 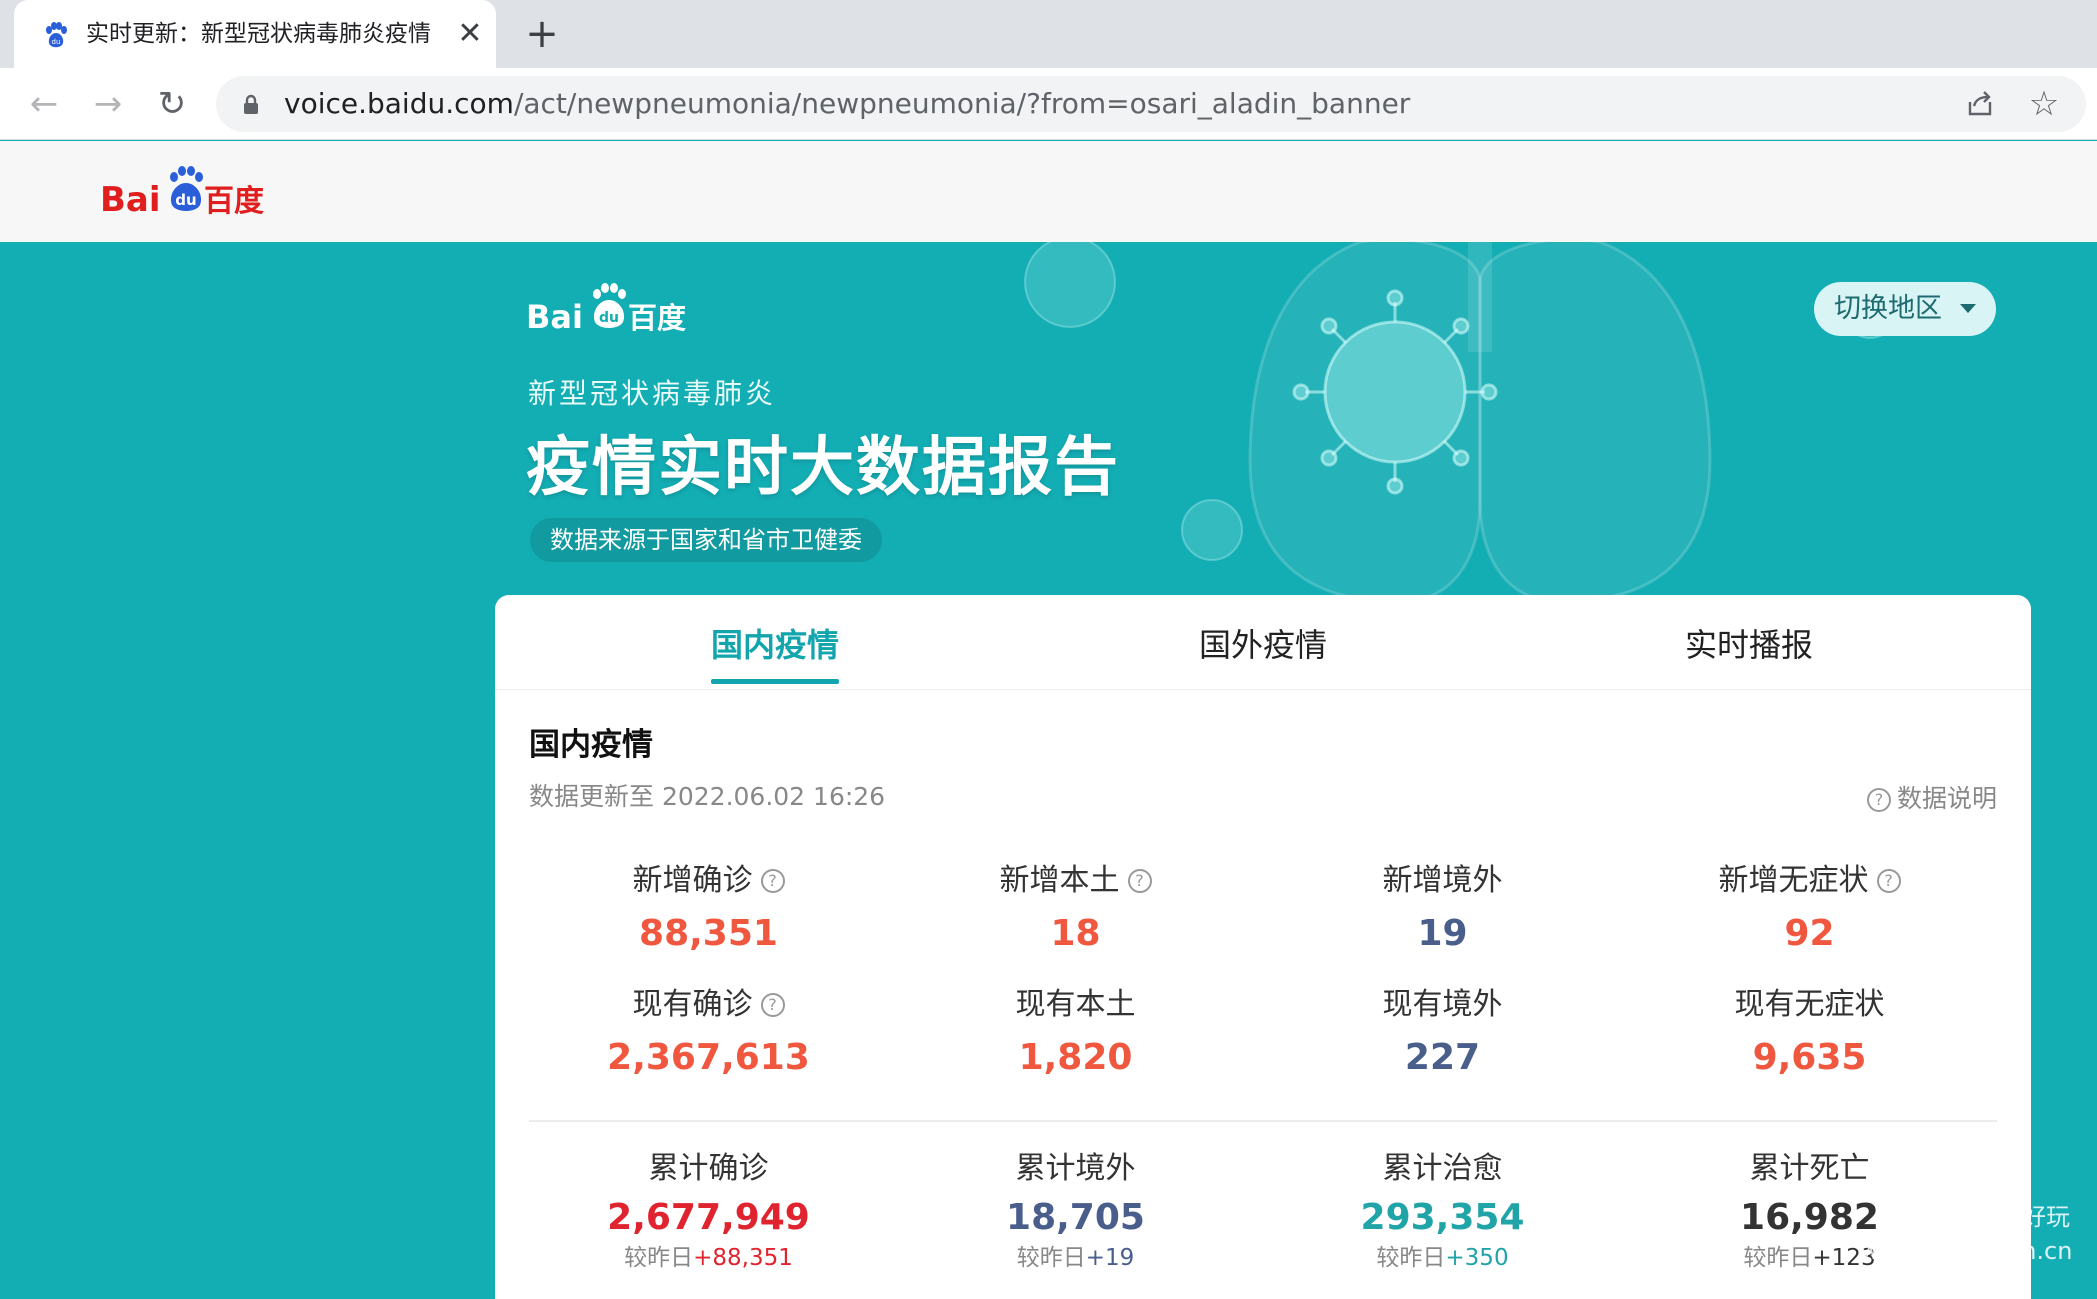 I want to click on new-tab-button: +, so click(x=542, y=34).